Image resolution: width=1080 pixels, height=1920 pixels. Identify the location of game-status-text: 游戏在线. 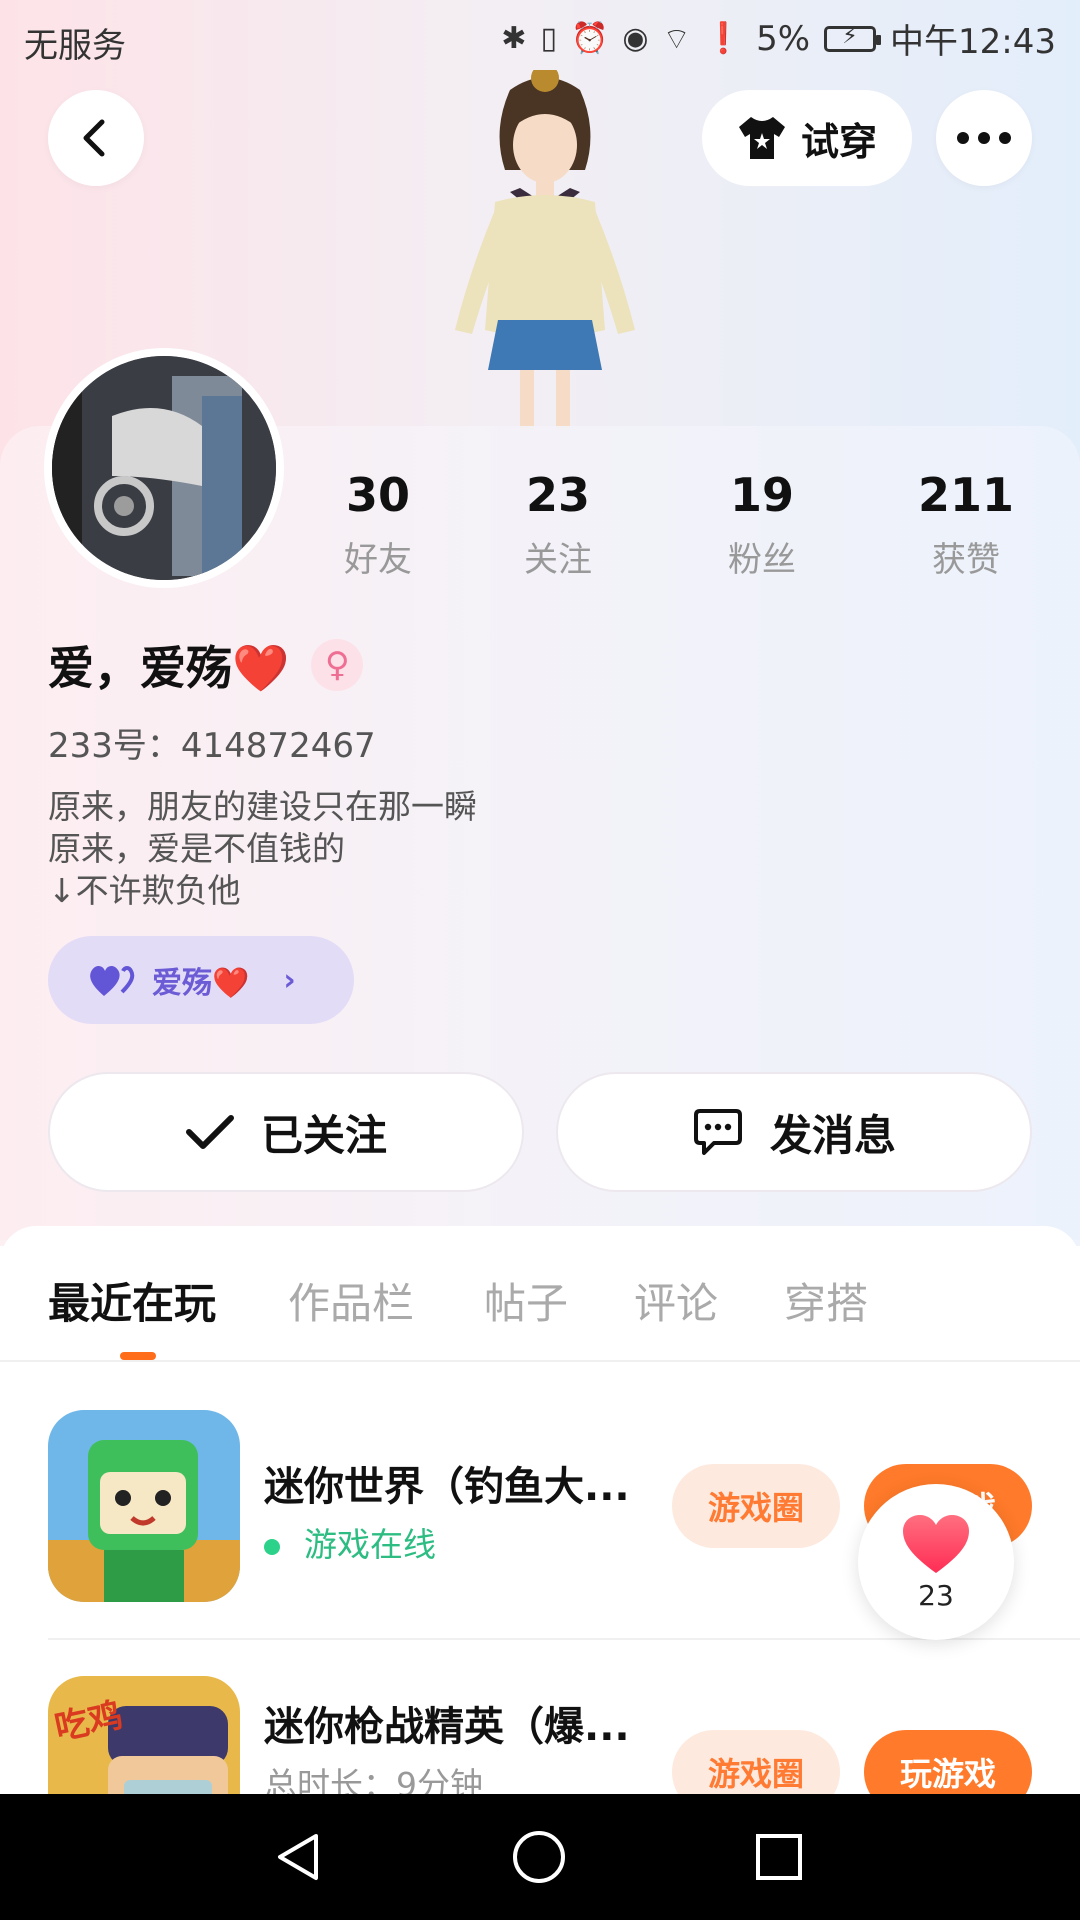
(370, 1544).